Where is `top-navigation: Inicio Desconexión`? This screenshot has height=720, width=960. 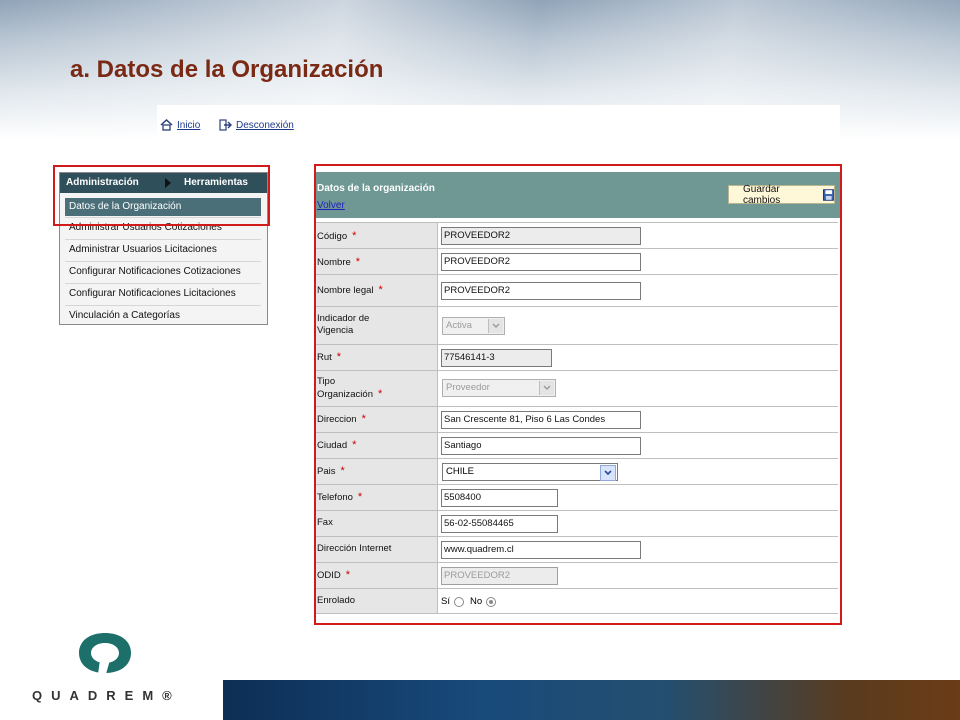 top-navigation: Inicio Desconexión is located at coordinates (498, 122).